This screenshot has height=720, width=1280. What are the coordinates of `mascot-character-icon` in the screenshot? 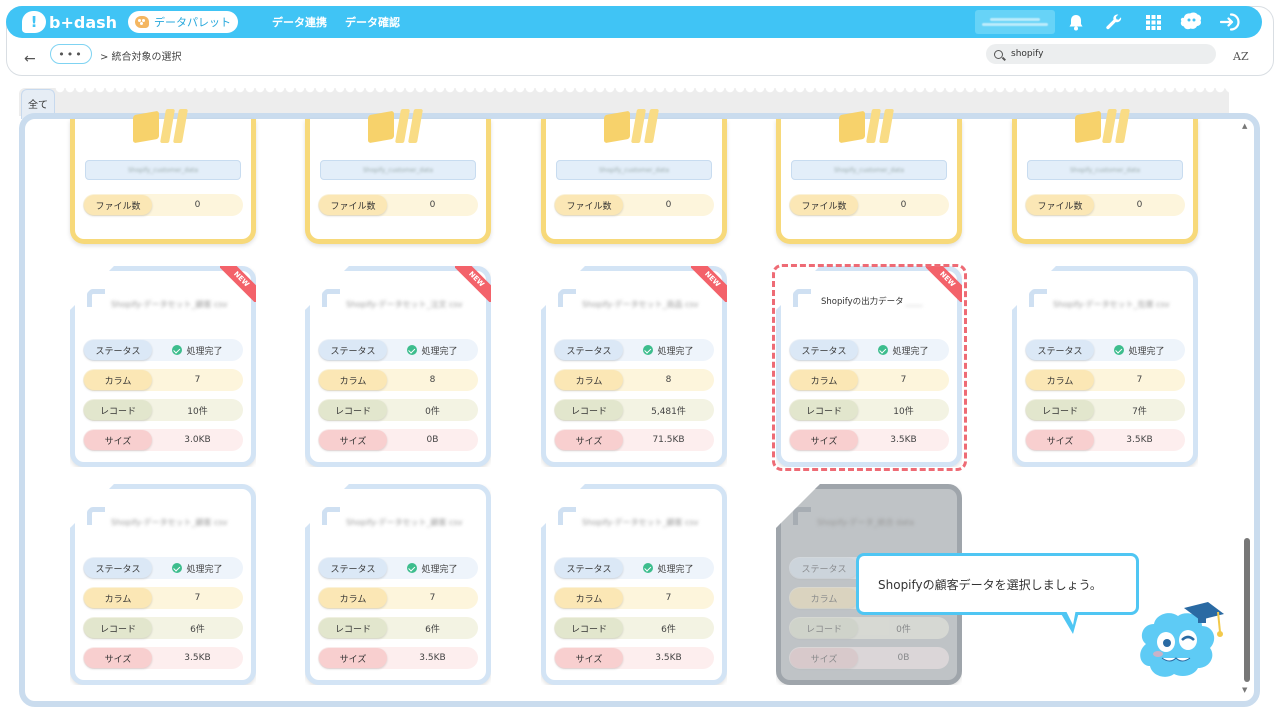 It's located at (1178, 644).